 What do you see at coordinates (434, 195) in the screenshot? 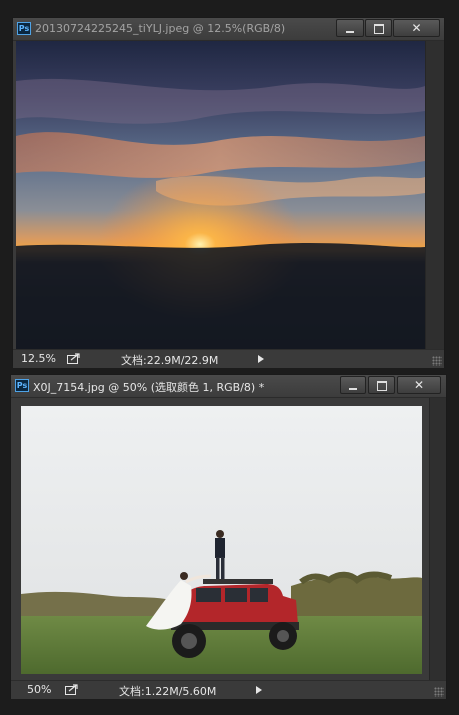
I see `window-1-vertical-scrollbar` at bounding box center [434, 195].